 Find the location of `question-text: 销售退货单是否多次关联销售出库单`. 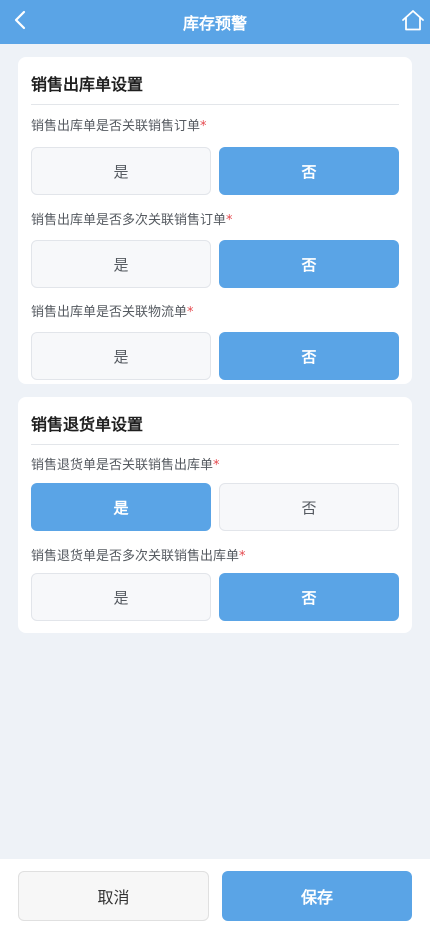

question-text: 销售退货单是否多次关联销售出库单 is located at coordinates (135, 556).